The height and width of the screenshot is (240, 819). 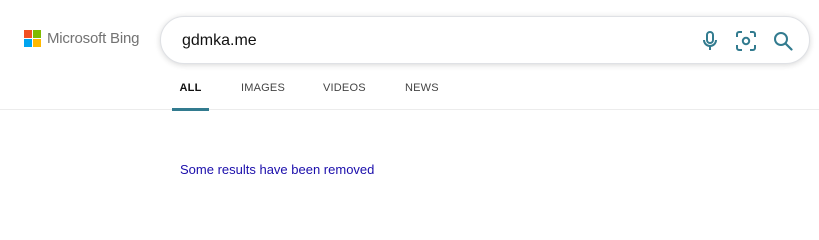 I want to click on tab-all-label: ALL, so click(x=190, y=88).